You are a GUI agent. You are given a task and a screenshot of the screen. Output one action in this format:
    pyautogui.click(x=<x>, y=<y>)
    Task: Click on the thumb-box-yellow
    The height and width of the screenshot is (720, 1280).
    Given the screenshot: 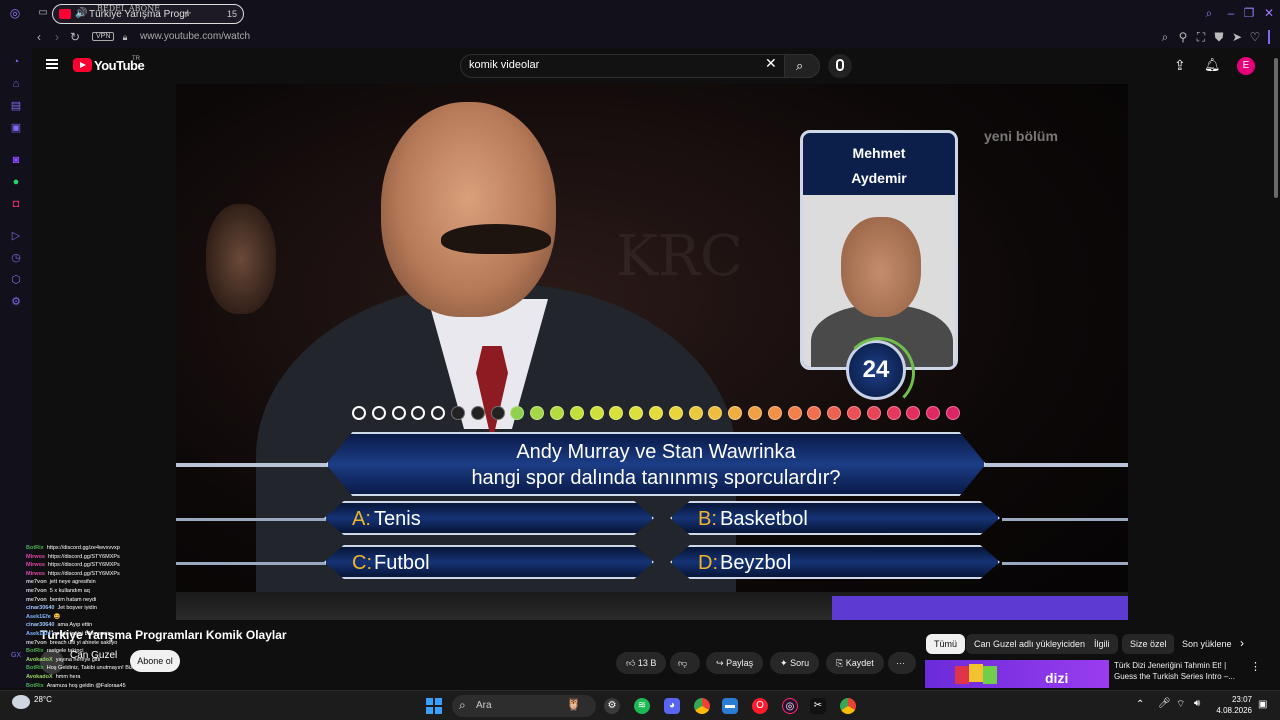 What is the action you would take?
    pyautogui.click(x=976, y=673)
    